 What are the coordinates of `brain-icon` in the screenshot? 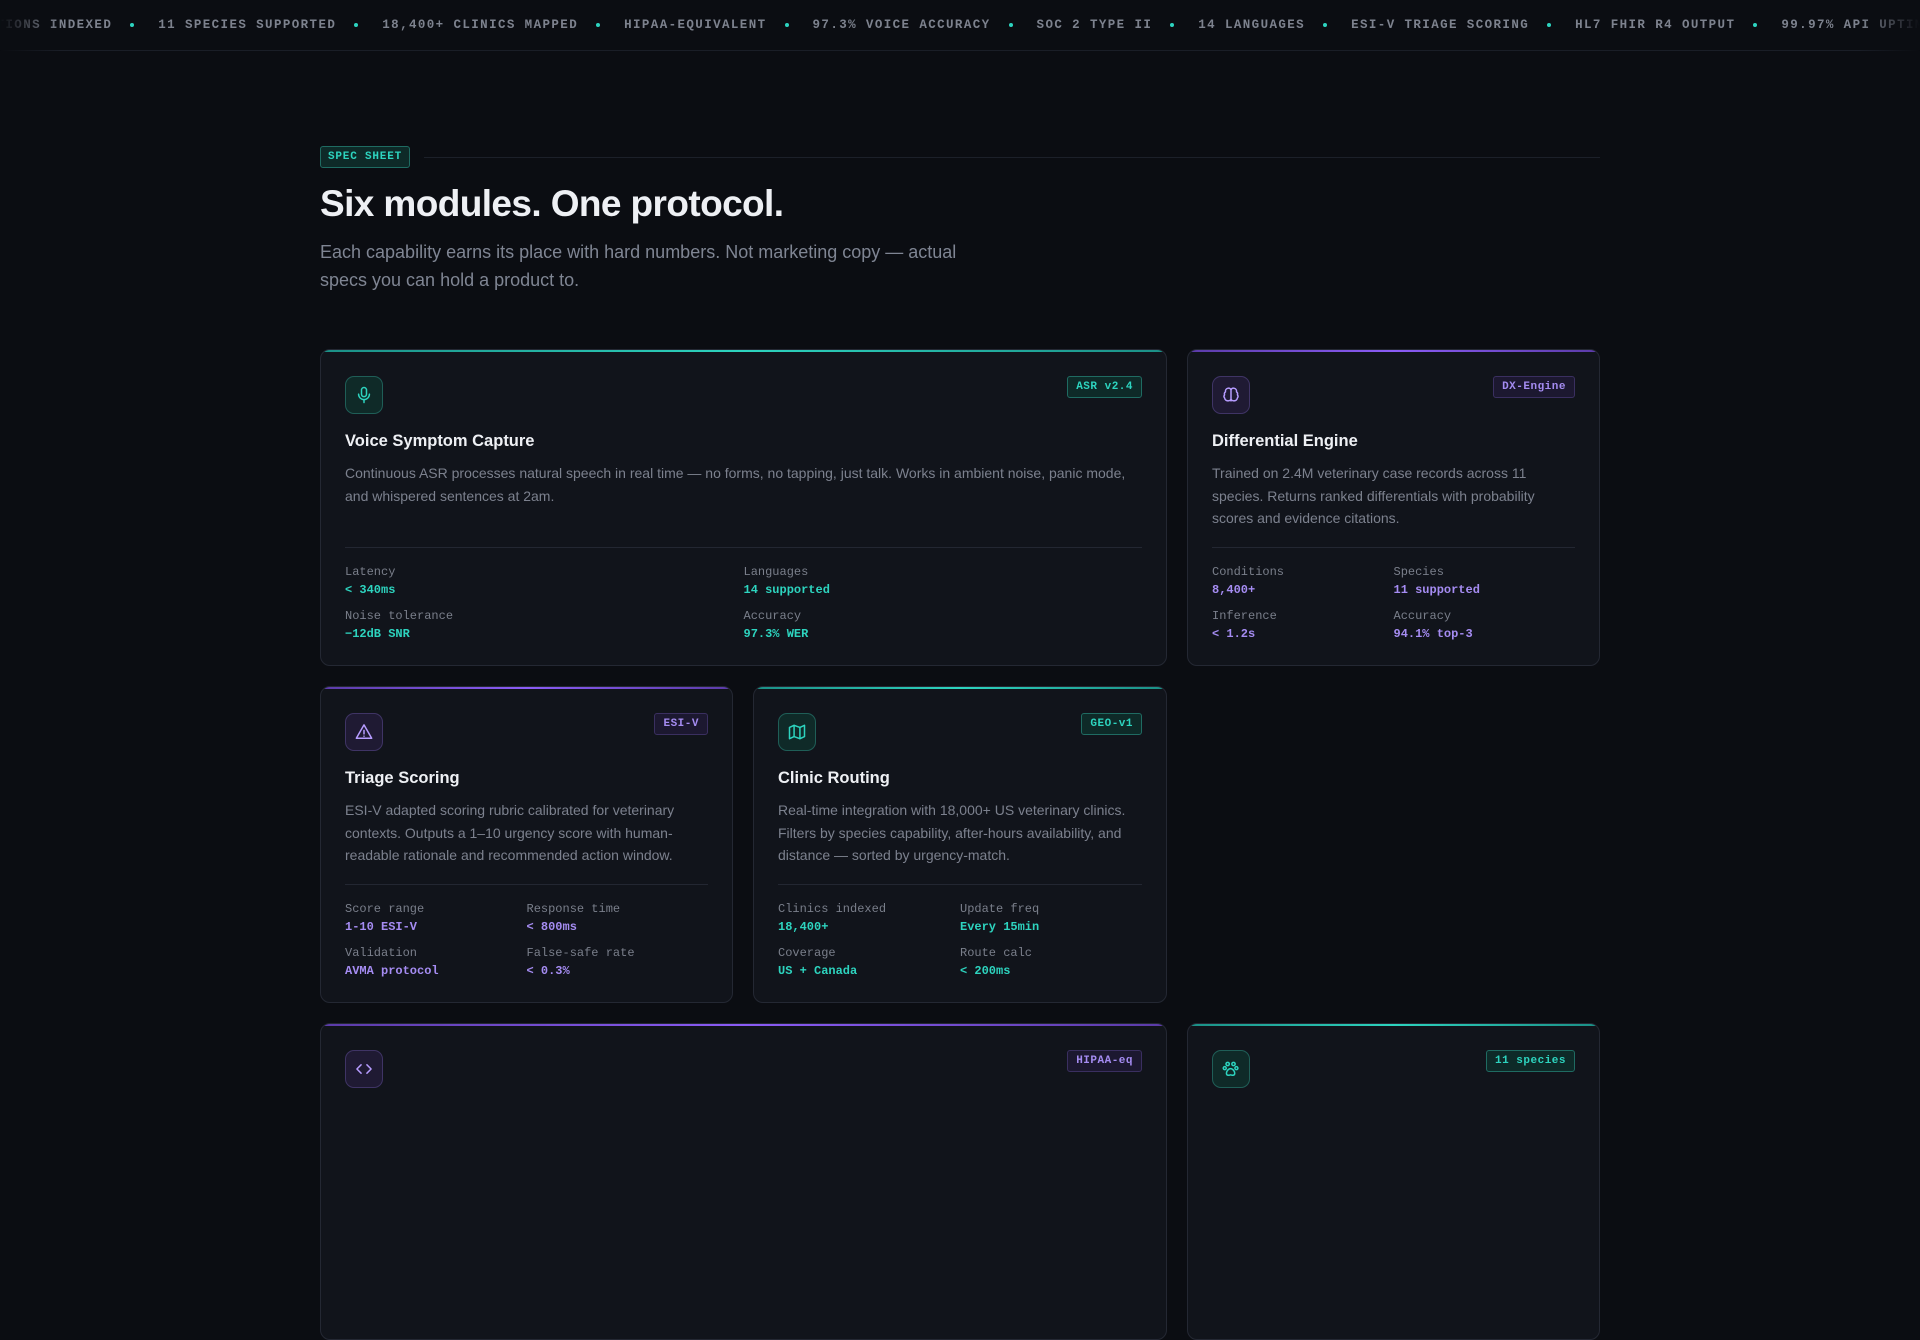 It's located at (1231, 394).